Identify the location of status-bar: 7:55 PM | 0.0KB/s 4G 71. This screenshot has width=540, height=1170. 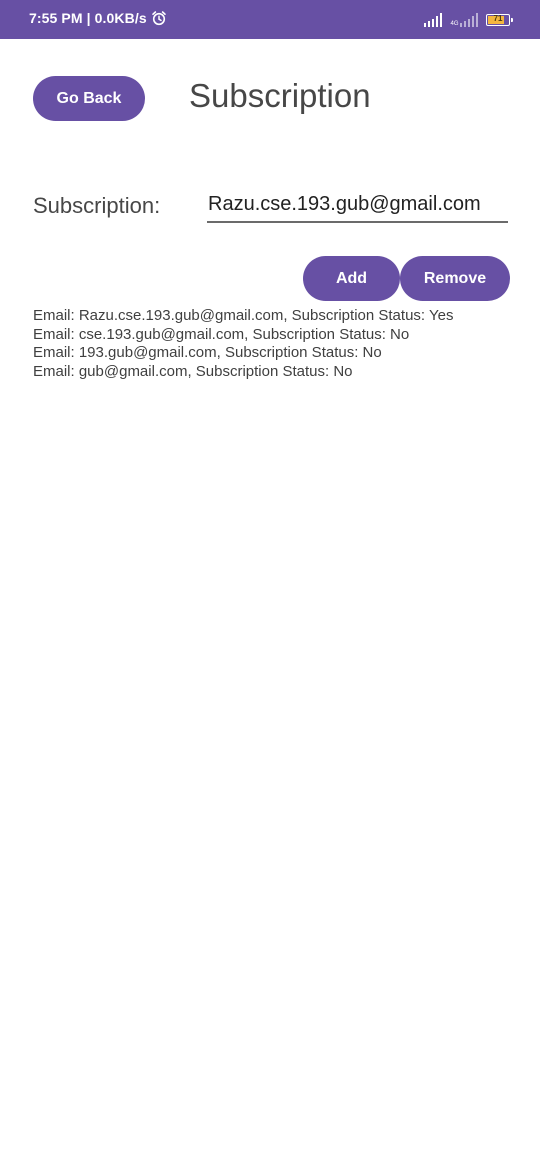
(270, 19).